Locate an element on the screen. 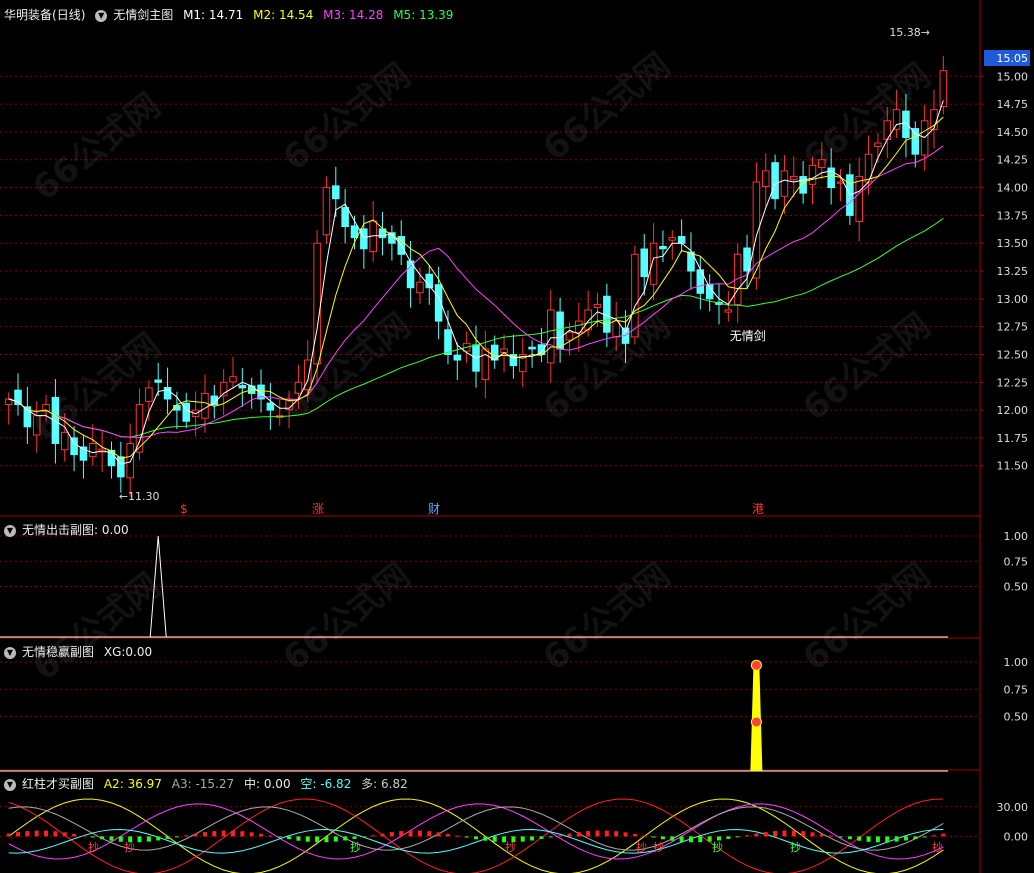 The image size is (1034, 873). sub1-menu-icon: ▼ is located at coordinates (10, 530).